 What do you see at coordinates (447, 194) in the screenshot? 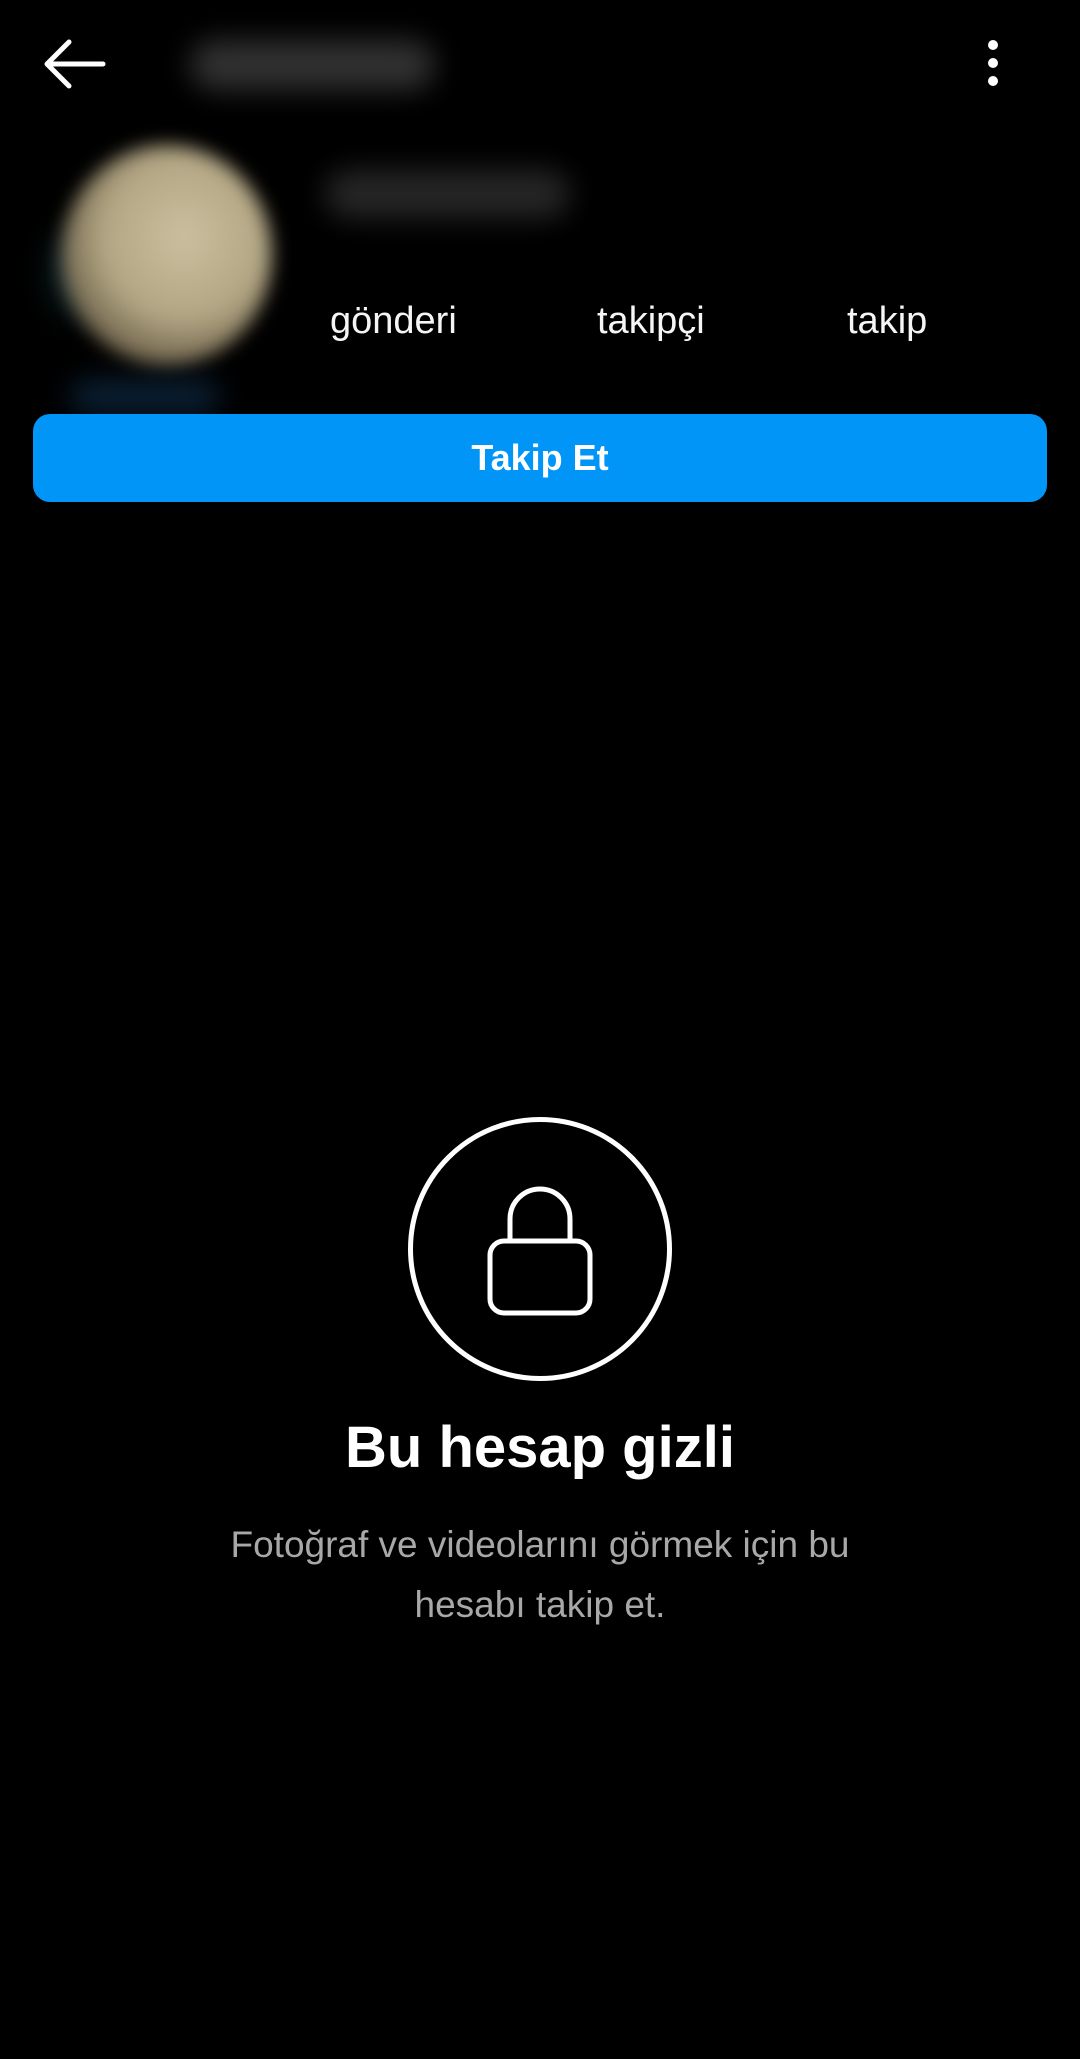
I see `display-name-obscured` at bounding box center [447, 194].